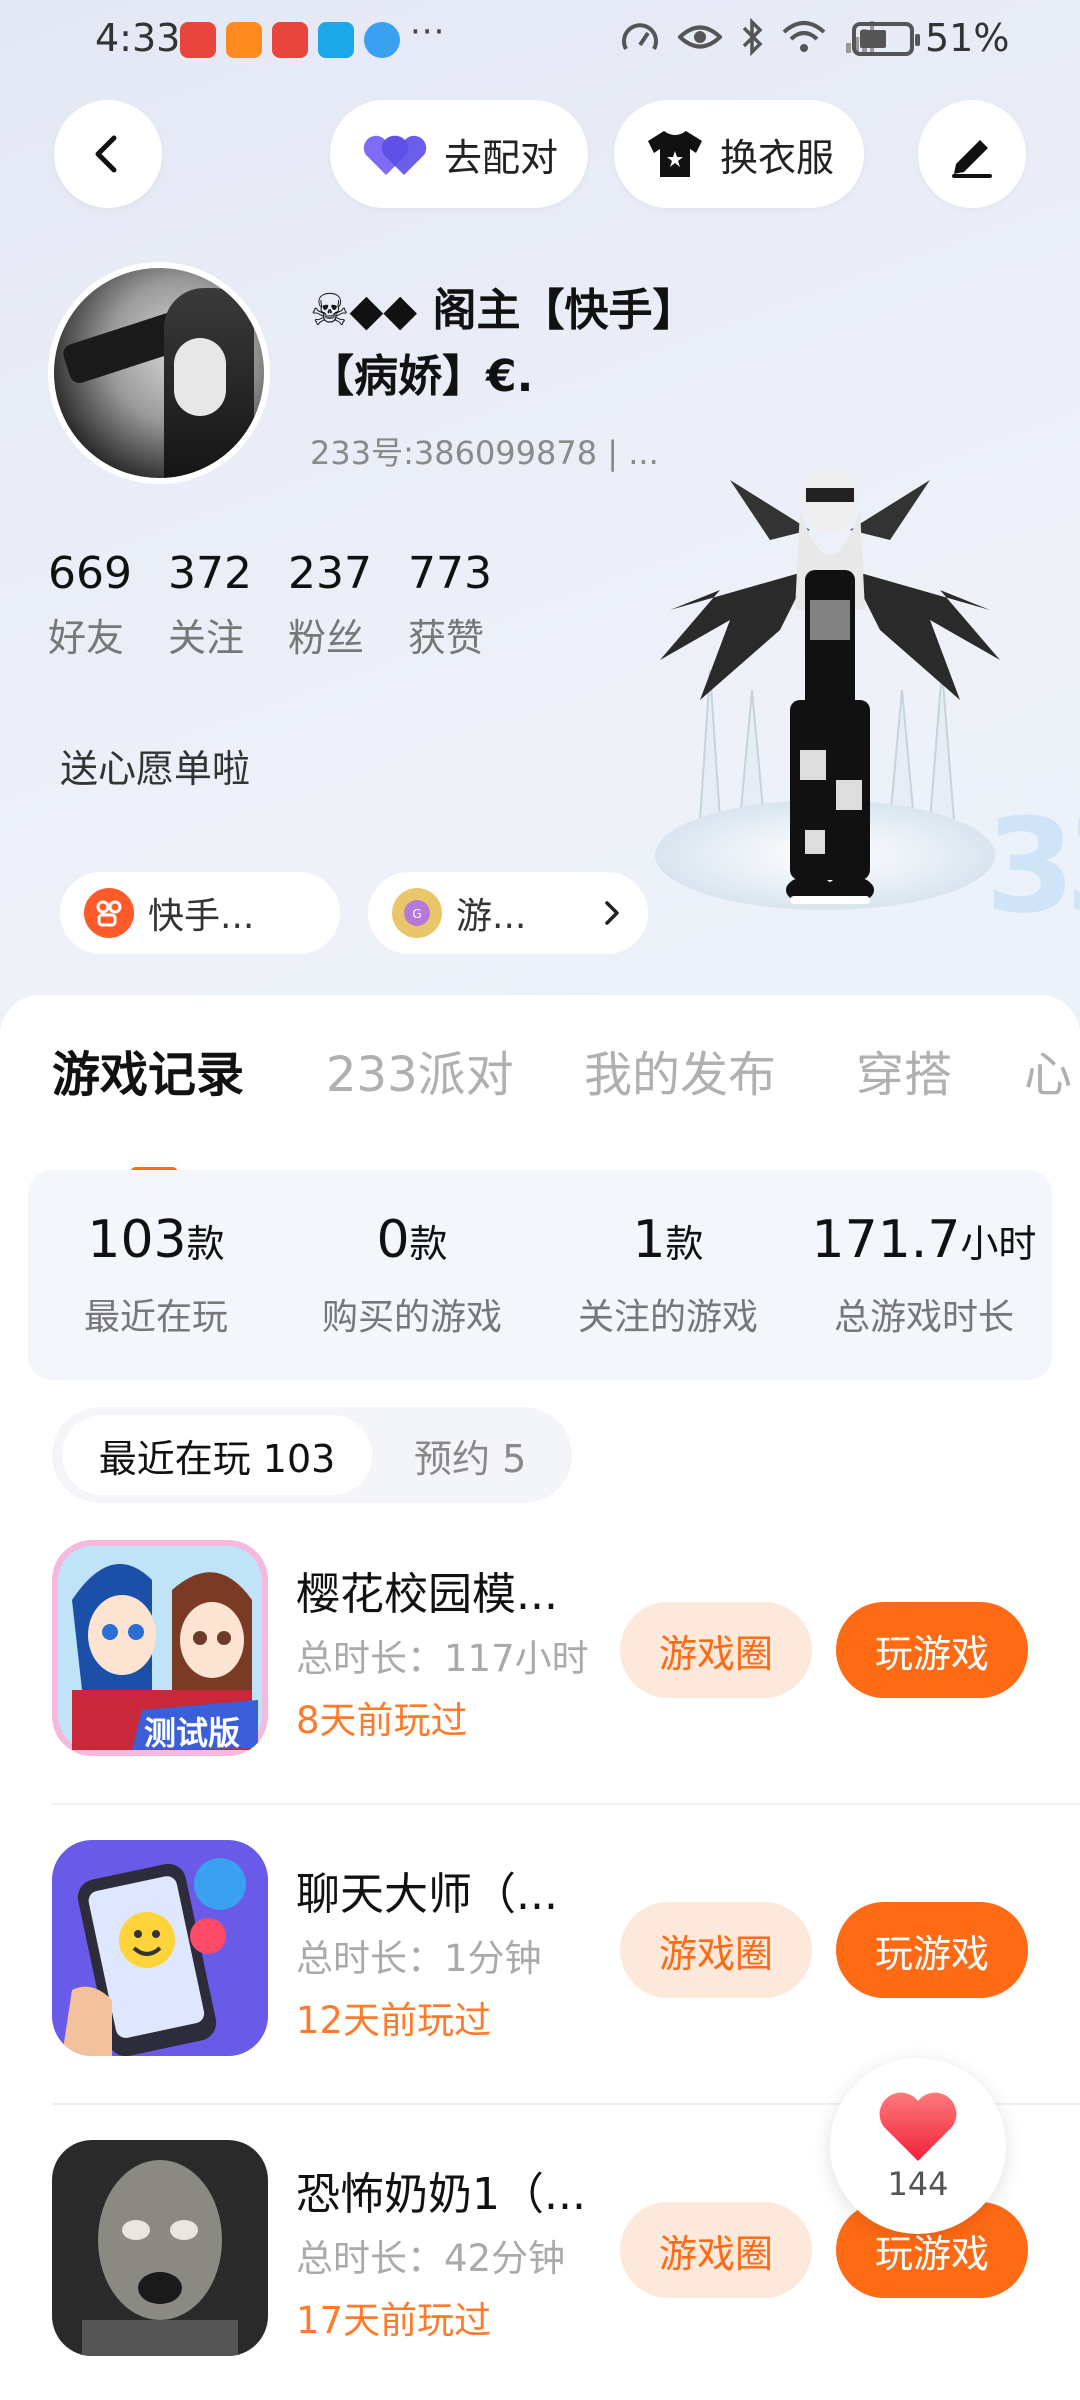 The width and height of the screenshot is (1080, 2400). I want to click on browser-app-icon, so click(382, 40).